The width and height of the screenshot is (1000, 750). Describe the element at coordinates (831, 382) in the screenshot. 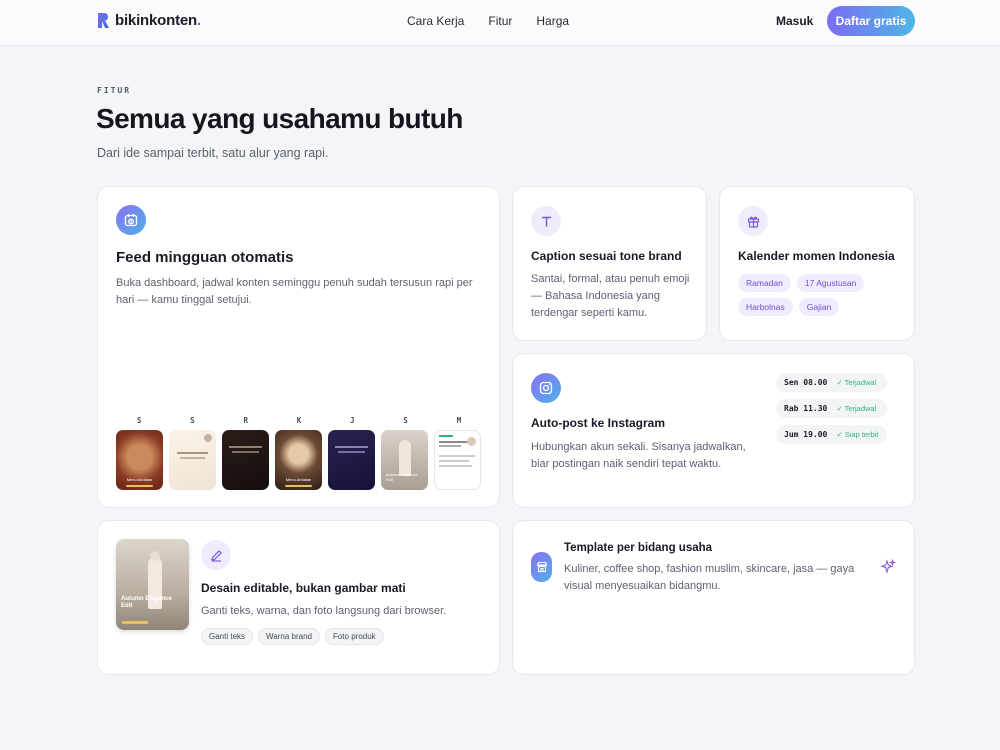

I see `schedule-row: Sen 08.00 ✓ Terjadwal` at that location.